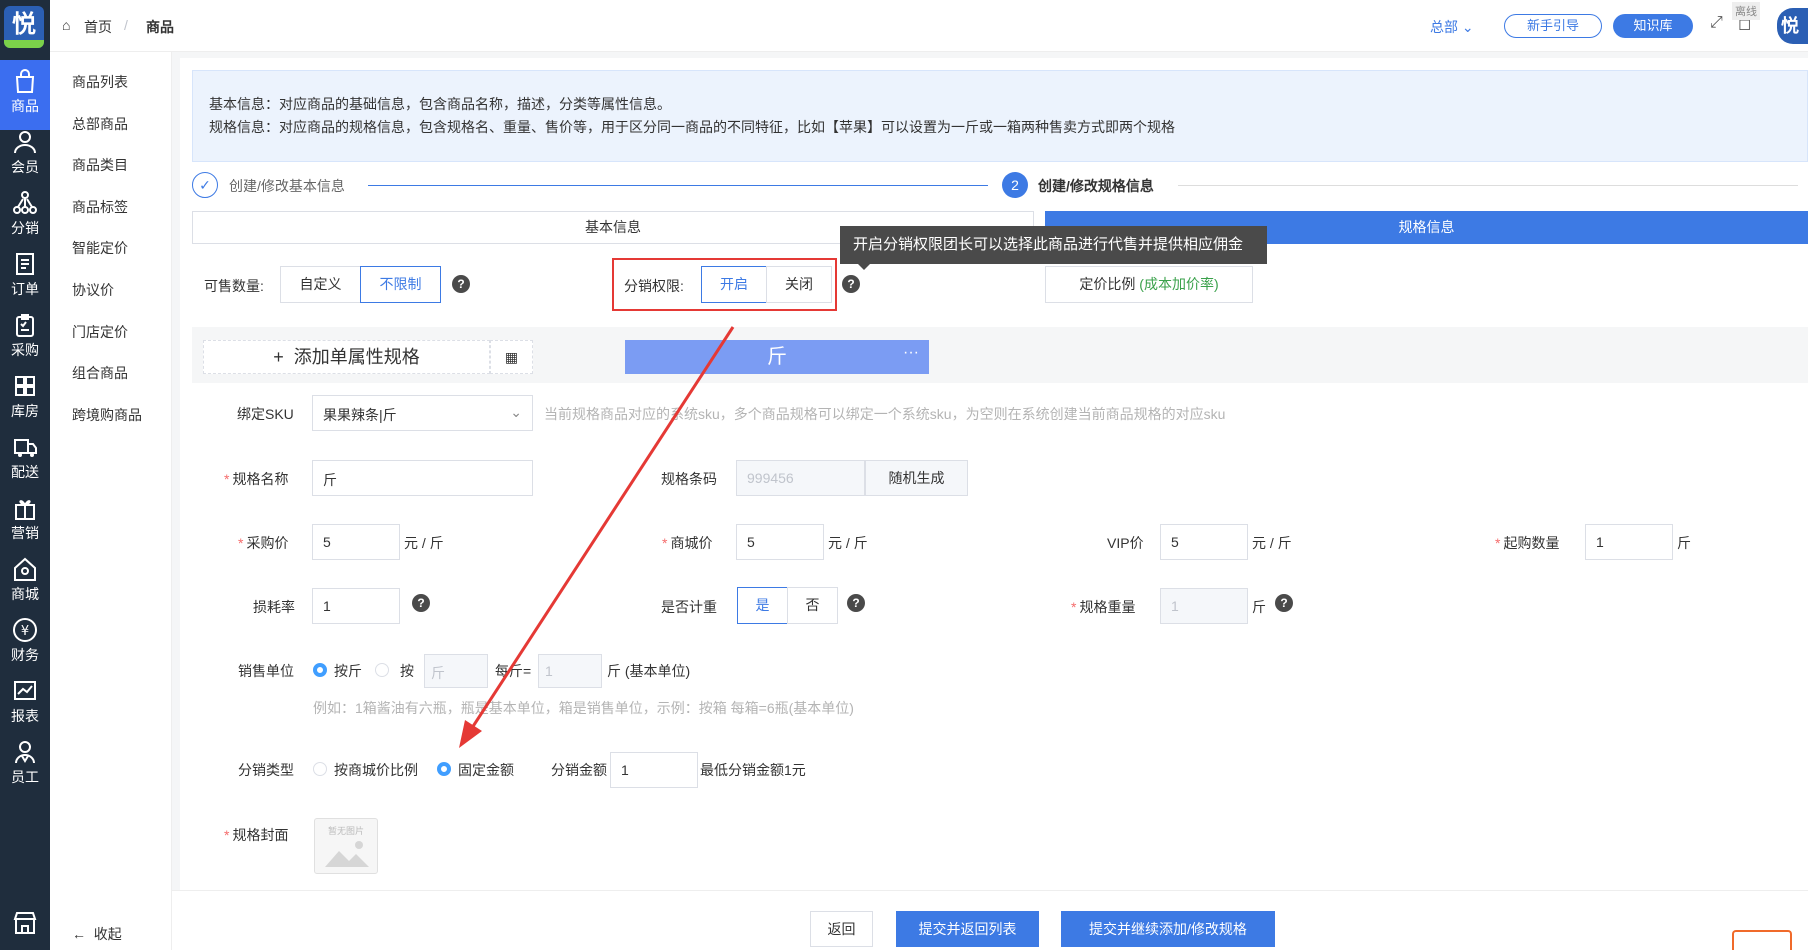  What do you see at coordinates (753, 770) in the screenshot?
I see `dist-amount-hint: 最低分销金额1元` at bounding box center [753, 770].